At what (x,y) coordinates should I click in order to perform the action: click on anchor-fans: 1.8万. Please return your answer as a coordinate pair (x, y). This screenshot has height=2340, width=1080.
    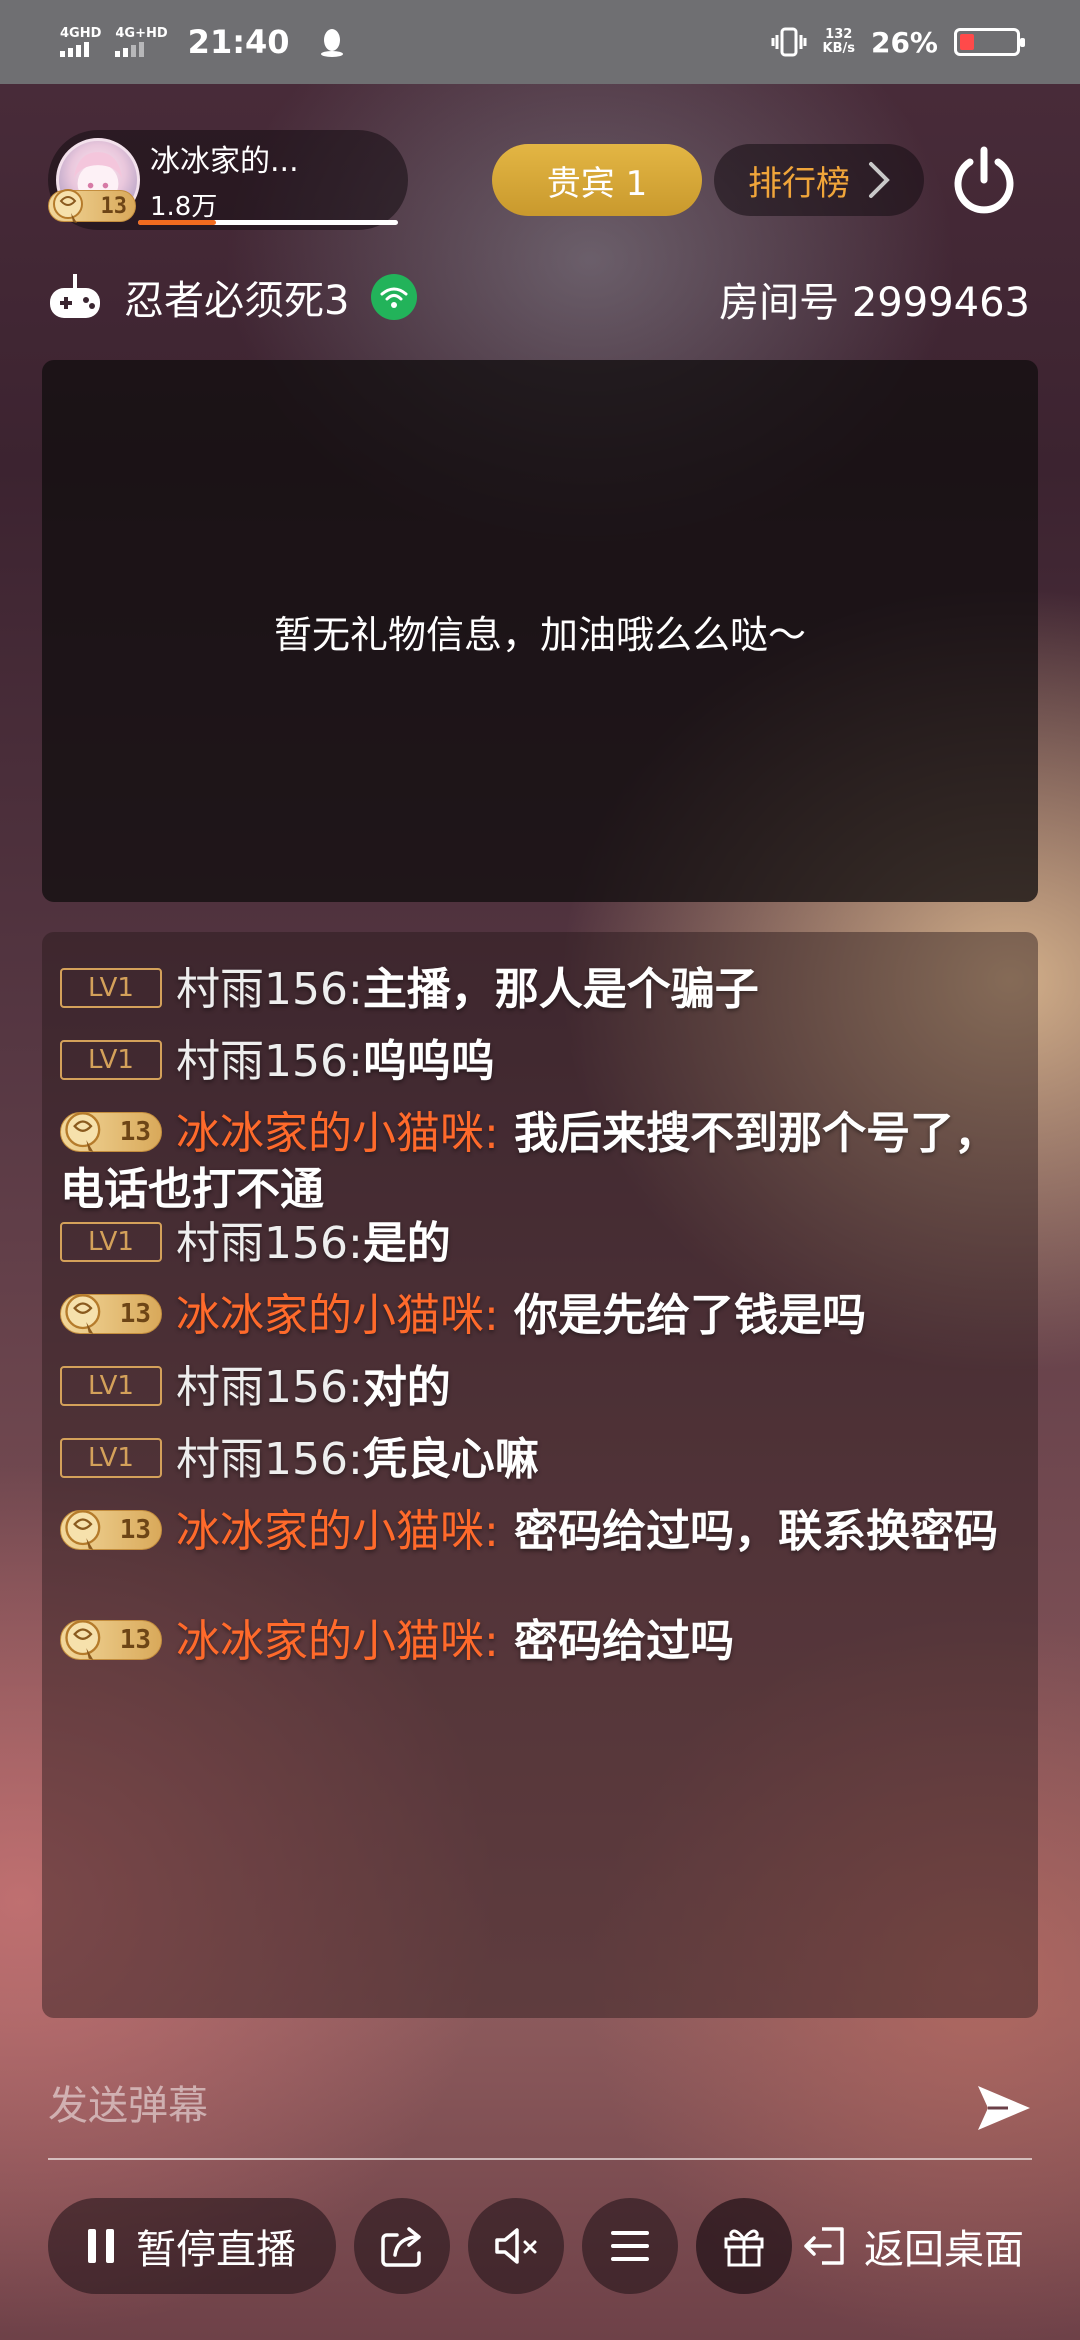
    Looking at the image, I should click on (184, 207).